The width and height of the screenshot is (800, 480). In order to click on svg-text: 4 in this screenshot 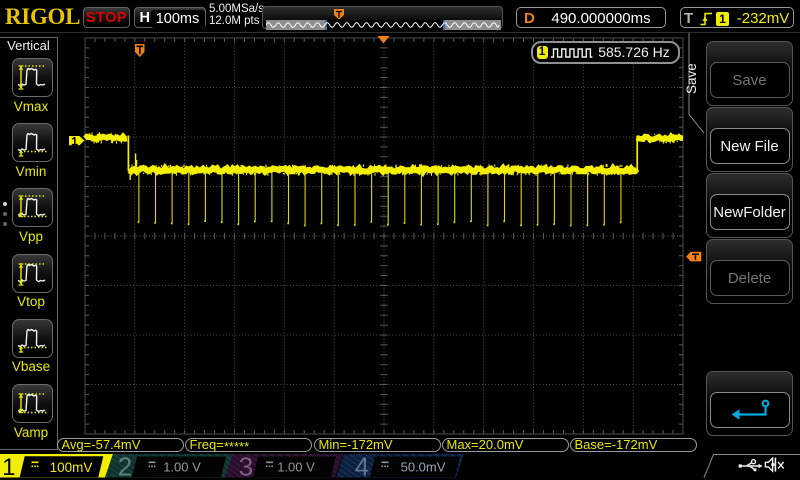, I will do `click(362, 466)`.